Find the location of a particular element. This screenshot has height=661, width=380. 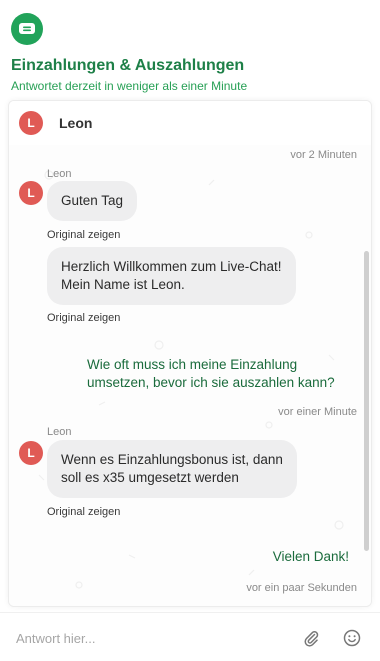

message-text: Wie oft muss ich meine Einzahlung is located at coordinates (192, 364).